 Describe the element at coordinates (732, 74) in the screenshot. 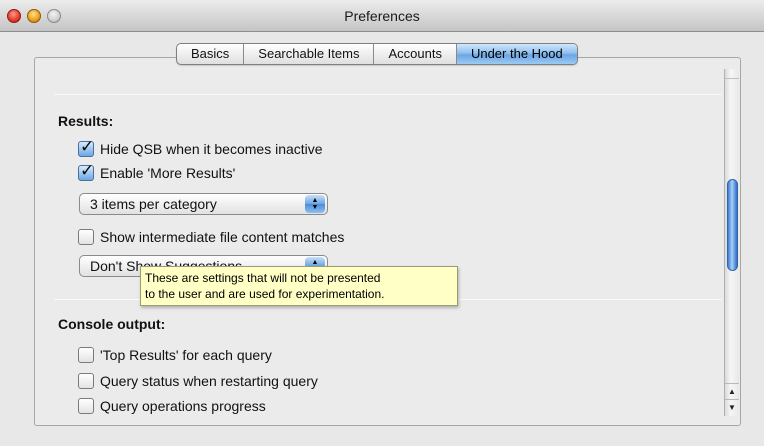

I see `scrollbar-top-cap` at that location.